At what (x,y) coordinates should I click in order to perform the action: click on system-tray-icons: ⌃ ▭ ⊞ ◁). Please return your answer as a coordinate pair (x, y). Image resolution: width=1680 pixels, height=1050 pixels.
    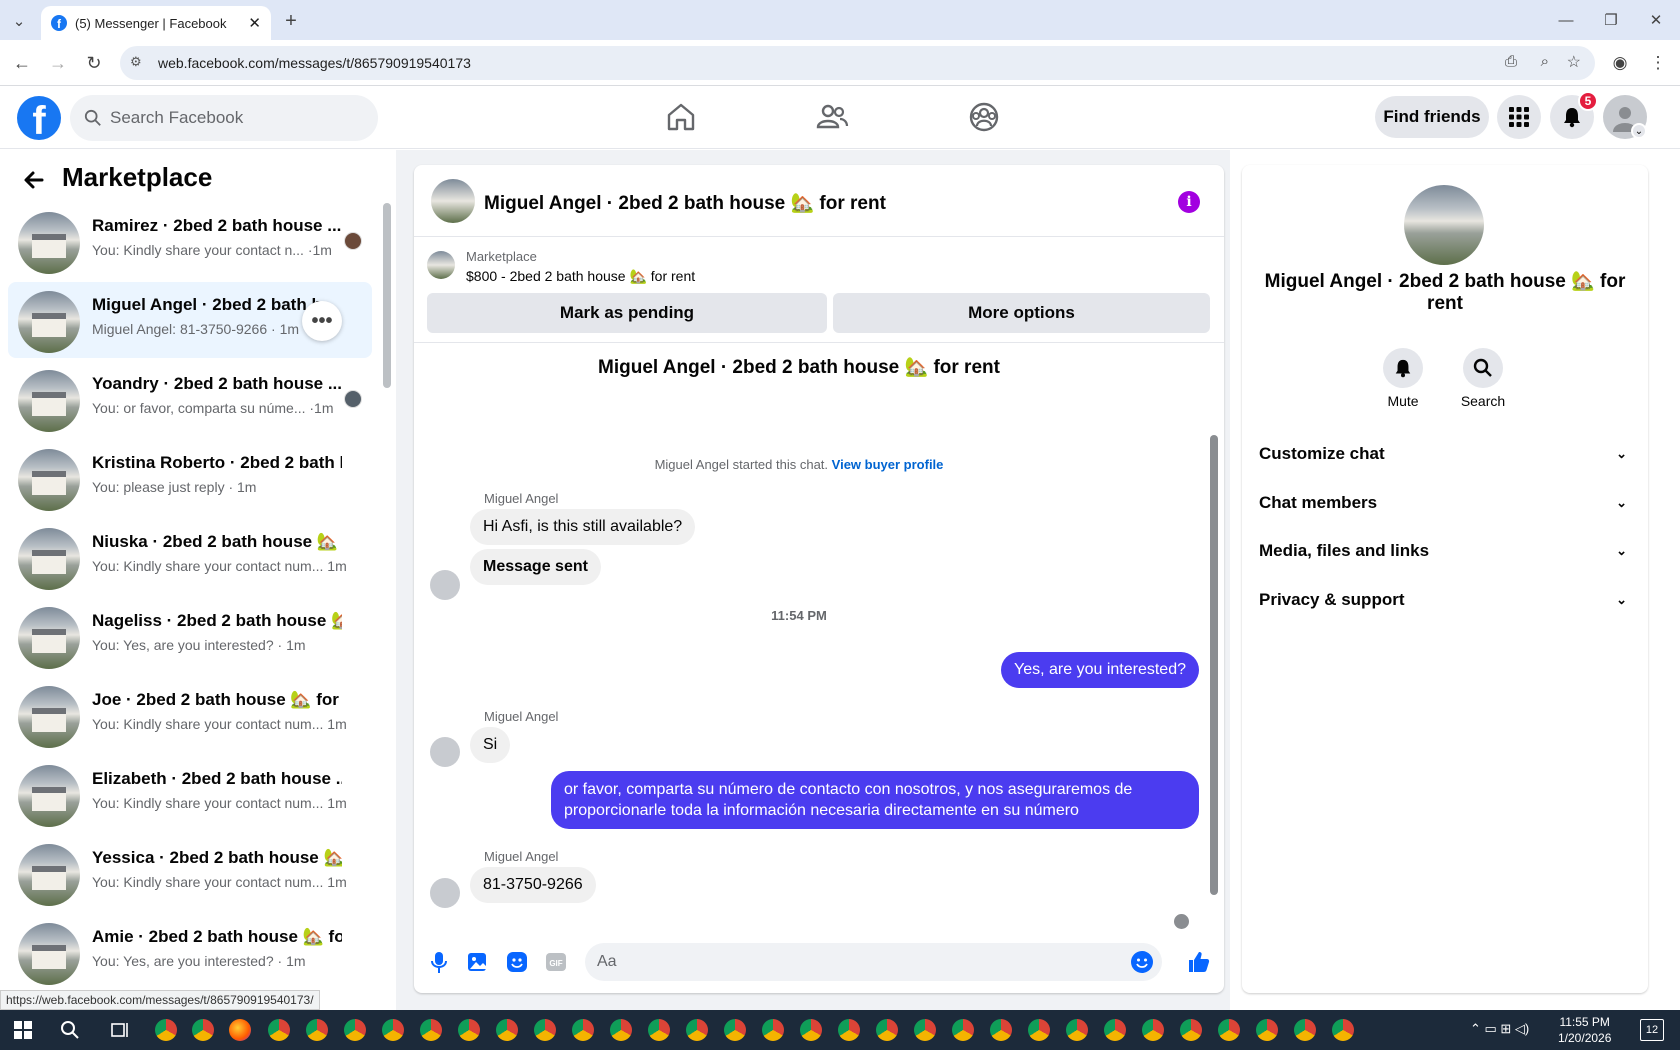
    Looking at the image, I should click on (1499, 1029).